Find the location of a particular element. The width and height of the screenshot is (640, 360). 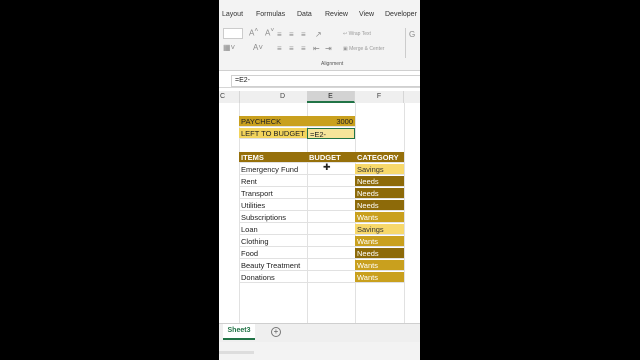

add-sheet-icon: + is located at coordinates (276, 332).